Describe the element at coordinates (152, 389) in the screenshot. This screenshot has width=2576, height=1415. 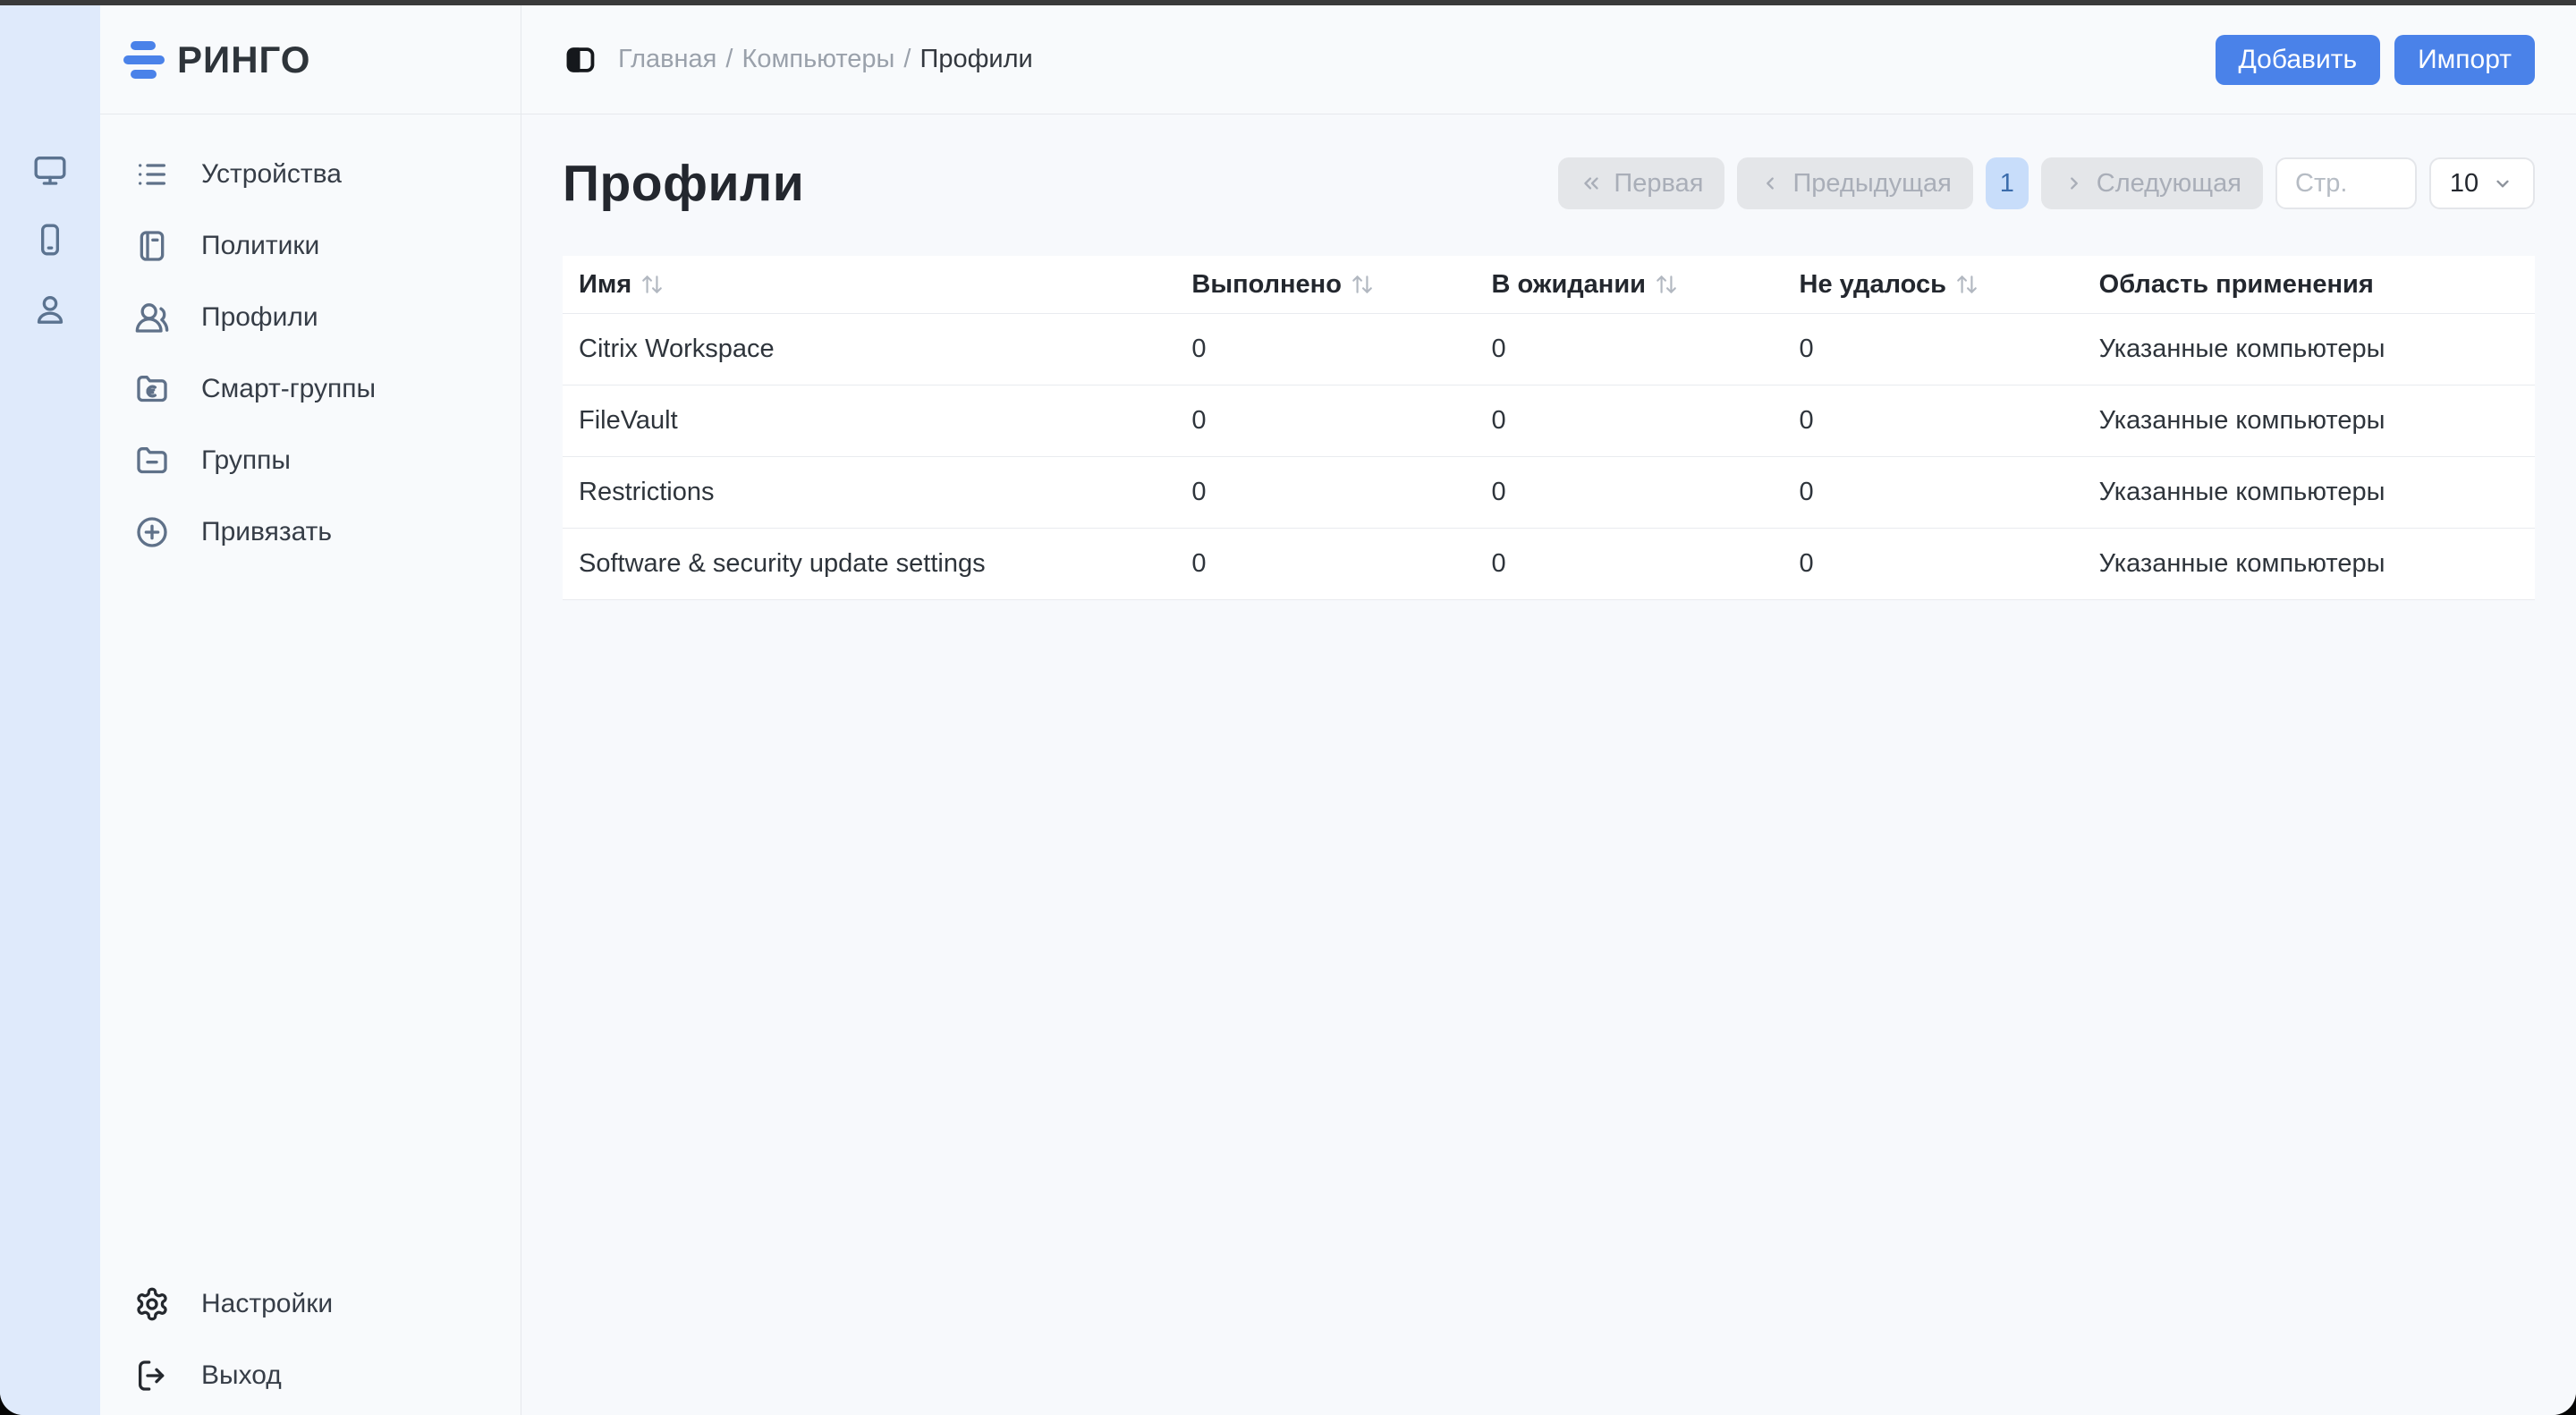
I see `smart-folder-icon` at that location.